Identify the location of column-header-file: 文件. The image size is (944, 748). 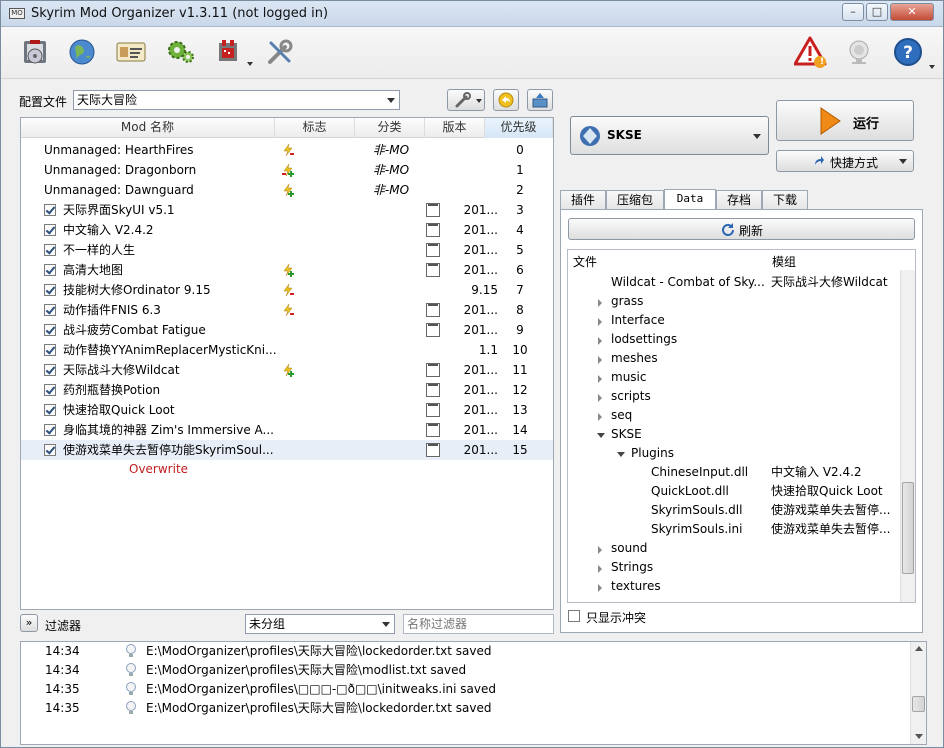
(585, 261).